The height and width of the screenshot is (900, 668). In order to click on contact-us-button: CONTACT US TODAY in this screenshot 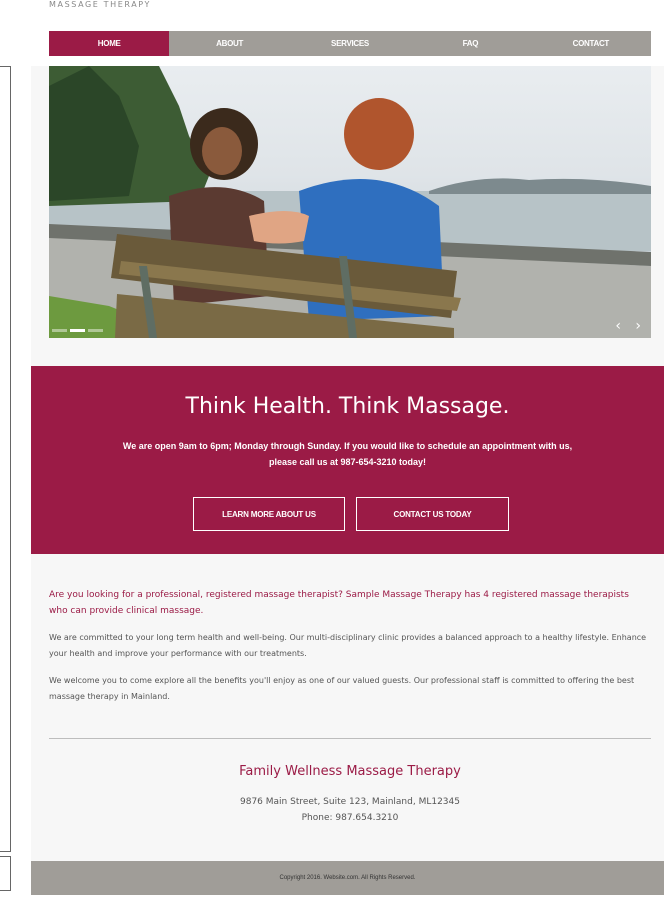, I will do `click(432, 514)`.